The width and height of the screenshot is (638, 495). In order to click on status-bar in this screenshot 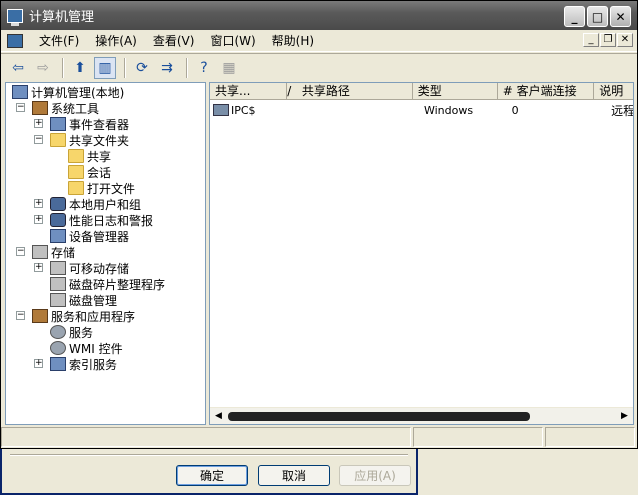, I will do `click(319, 437)`.